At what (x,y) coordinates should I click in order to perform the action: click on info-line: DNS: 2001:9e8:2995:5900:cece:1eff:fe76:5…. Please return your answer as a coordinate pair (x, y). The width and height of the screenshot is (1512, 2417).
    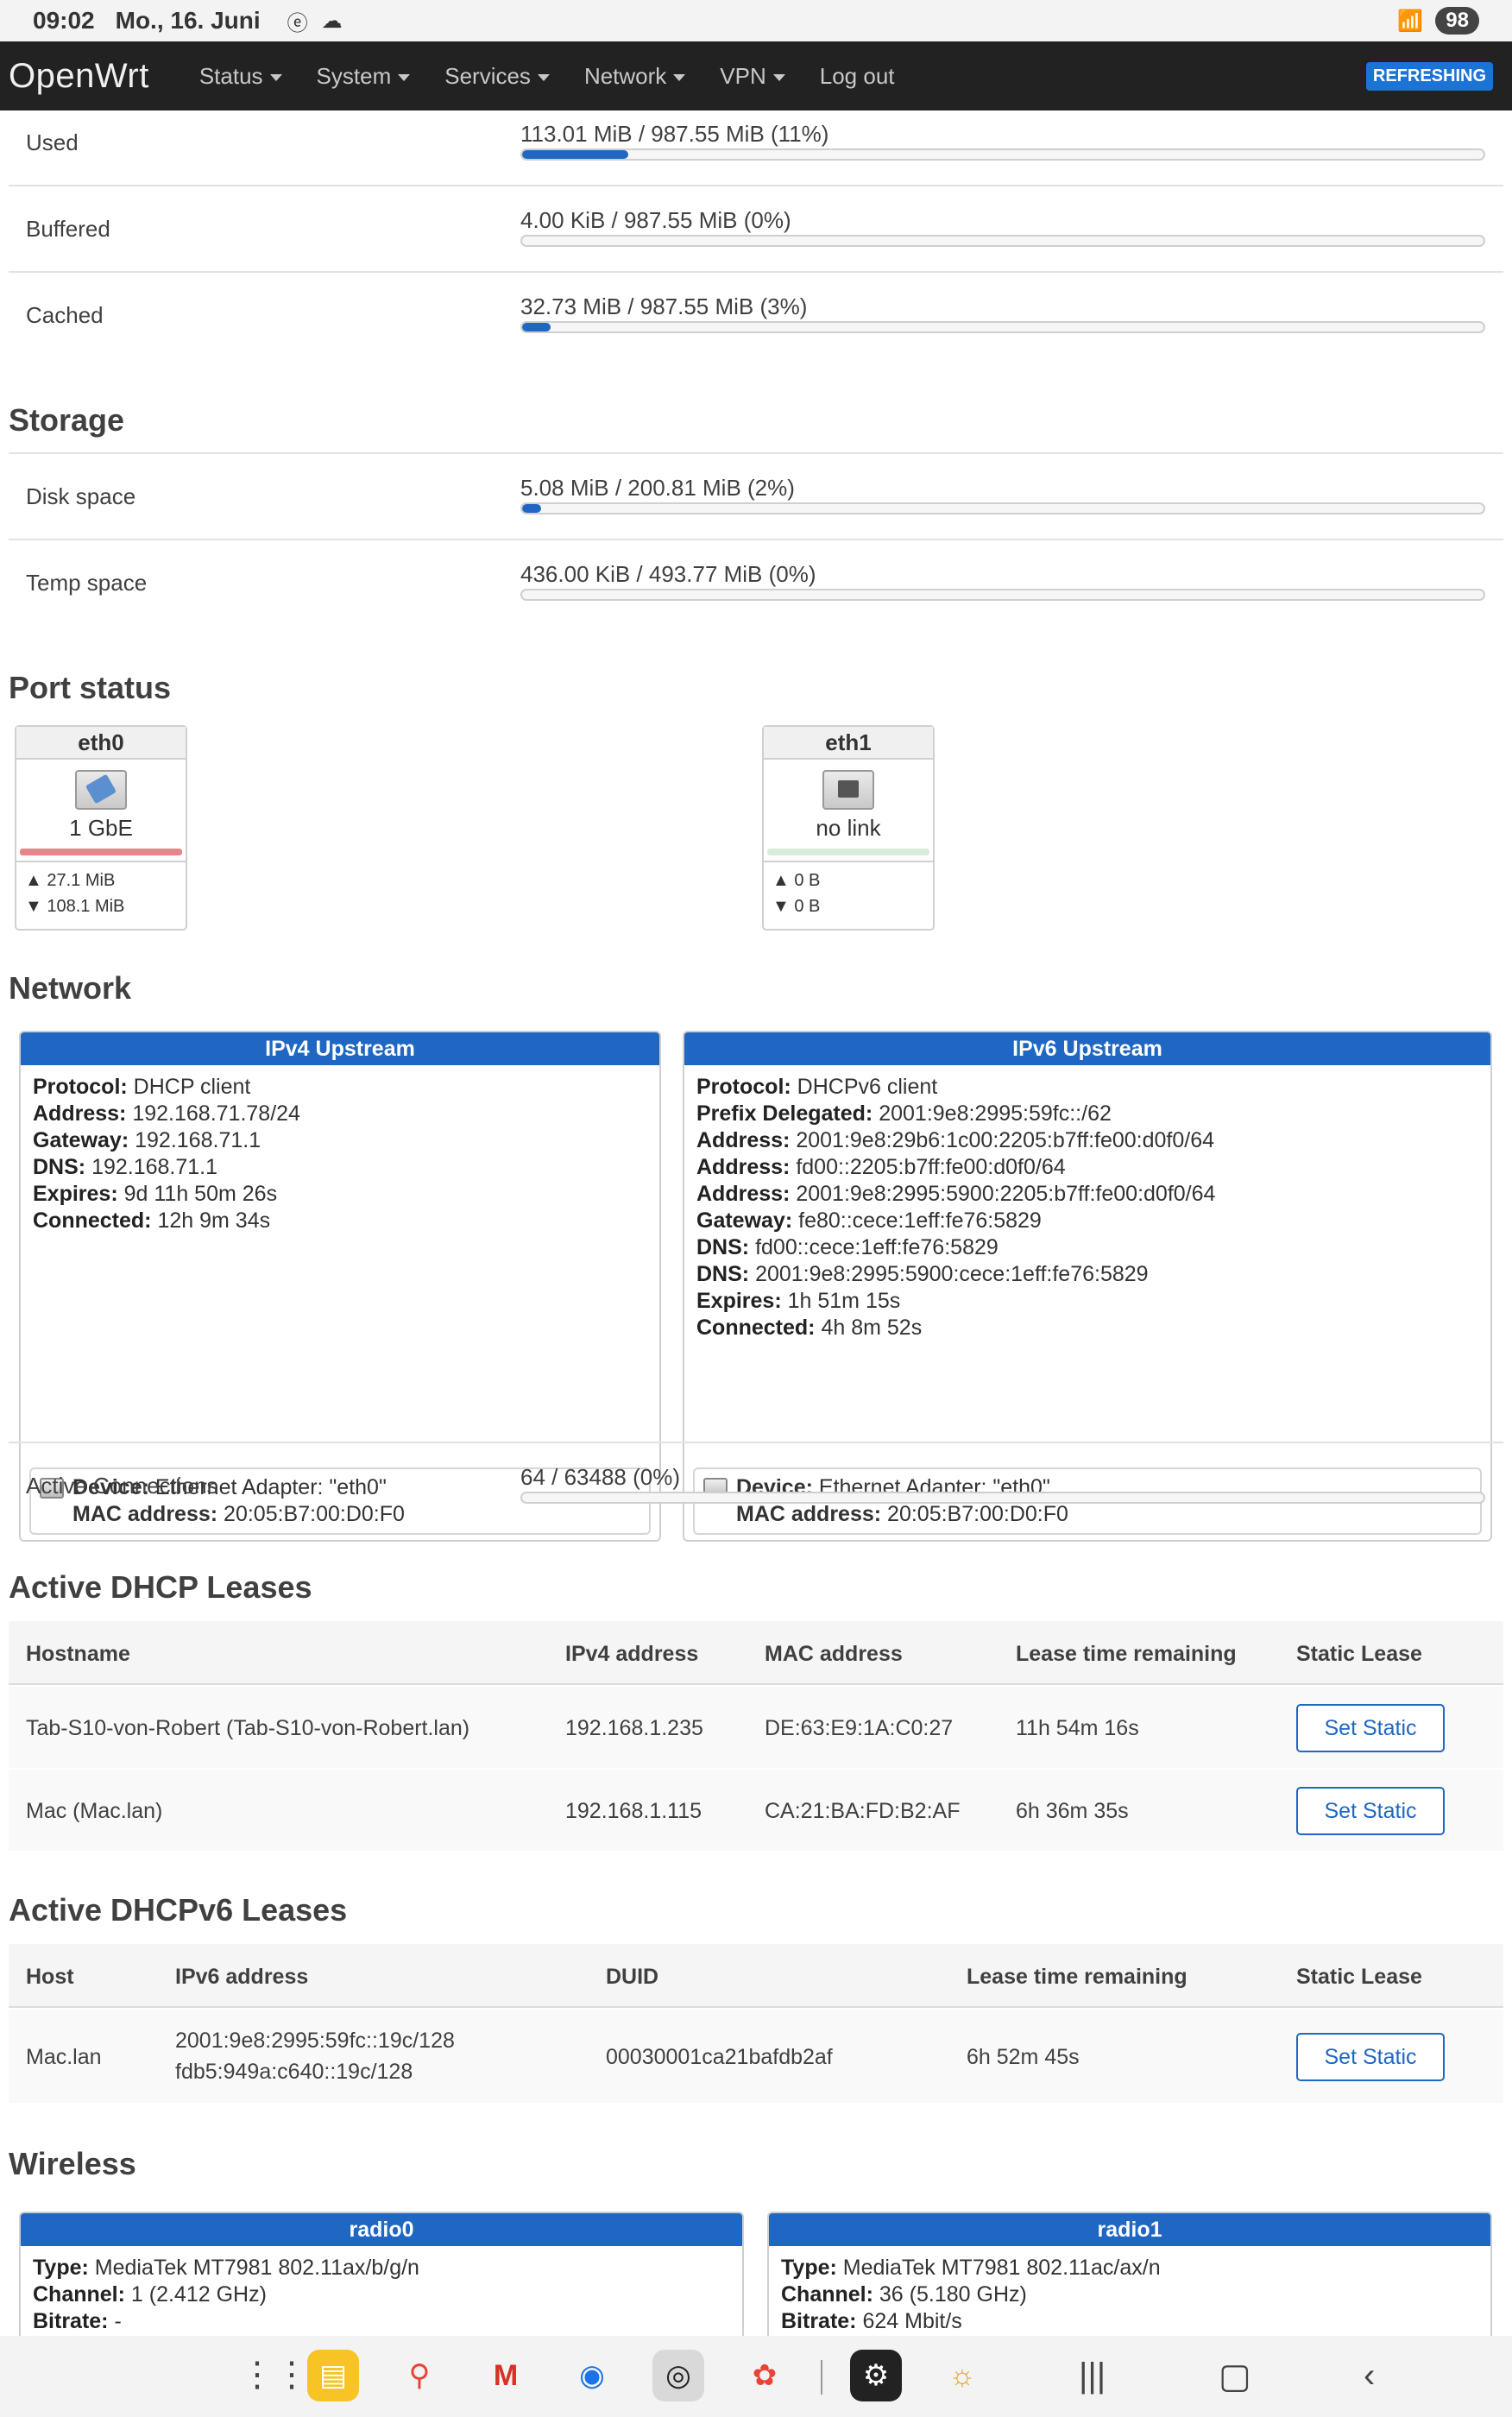
    Looking at the image, I should click on (1087, 1274).